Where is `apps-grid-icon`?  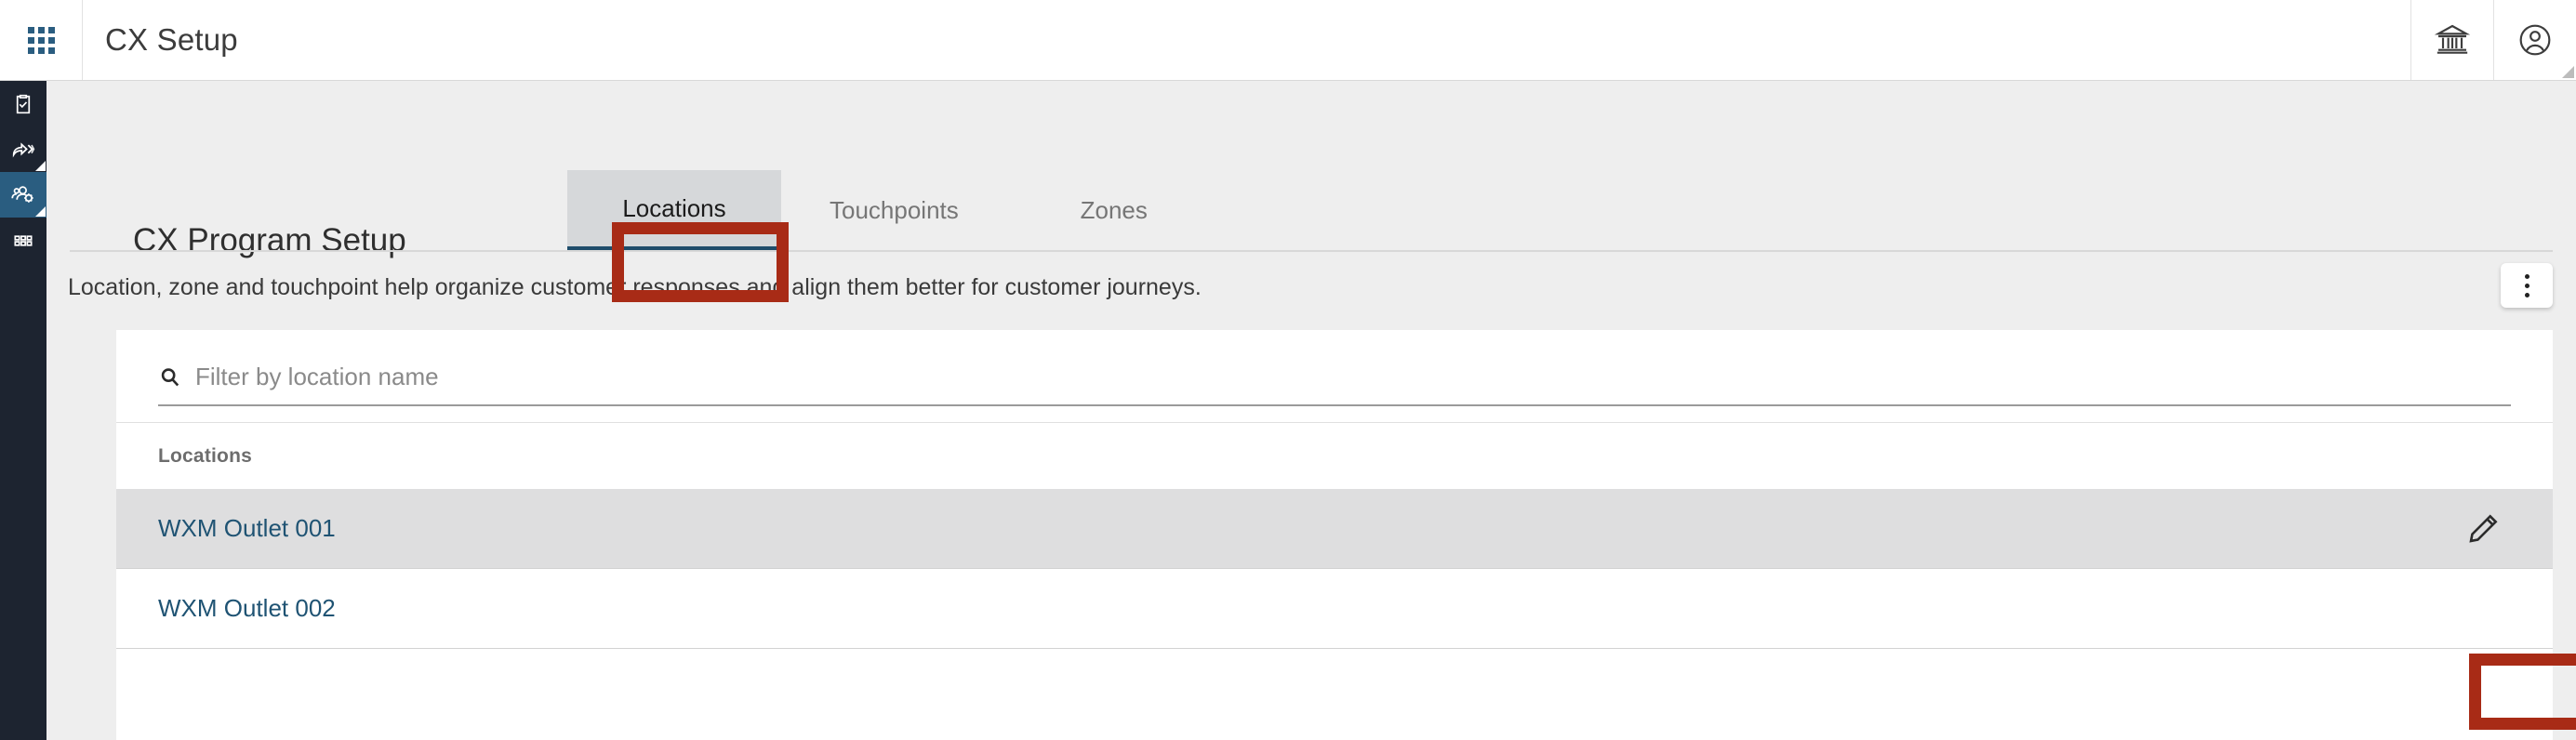 apps-grid-icon is located at coordinates (41, 40).